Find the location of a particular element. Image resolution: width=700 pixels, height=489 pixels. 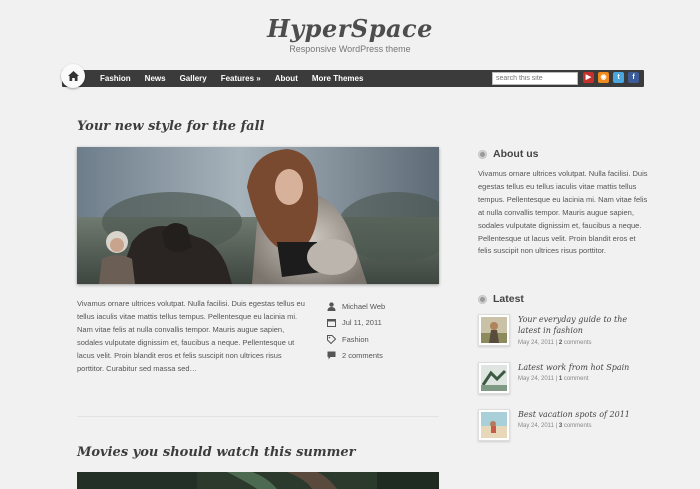

meta-author: Michael Web is located at coordinates (355, 306).